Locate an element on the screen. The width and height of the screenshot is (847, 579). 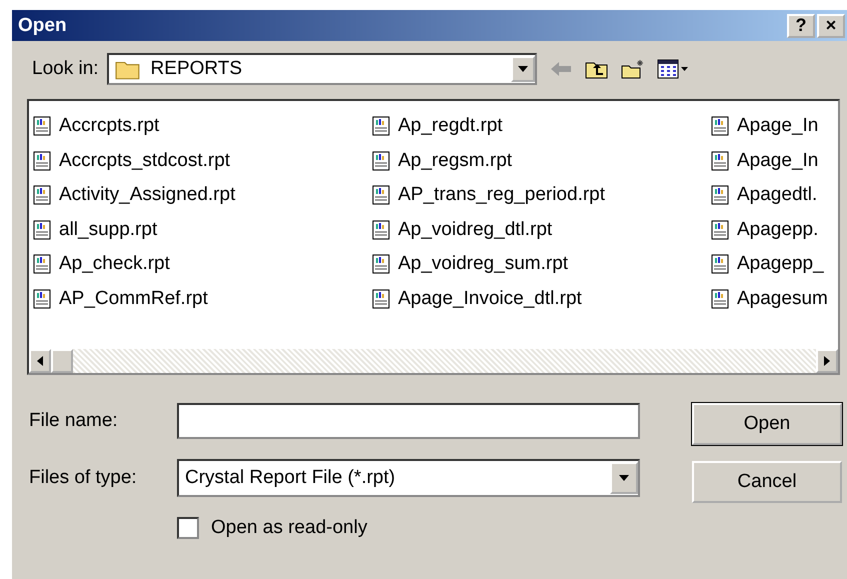
file-item: Ap_regdt.rpt is located at coordinates (541, 126).